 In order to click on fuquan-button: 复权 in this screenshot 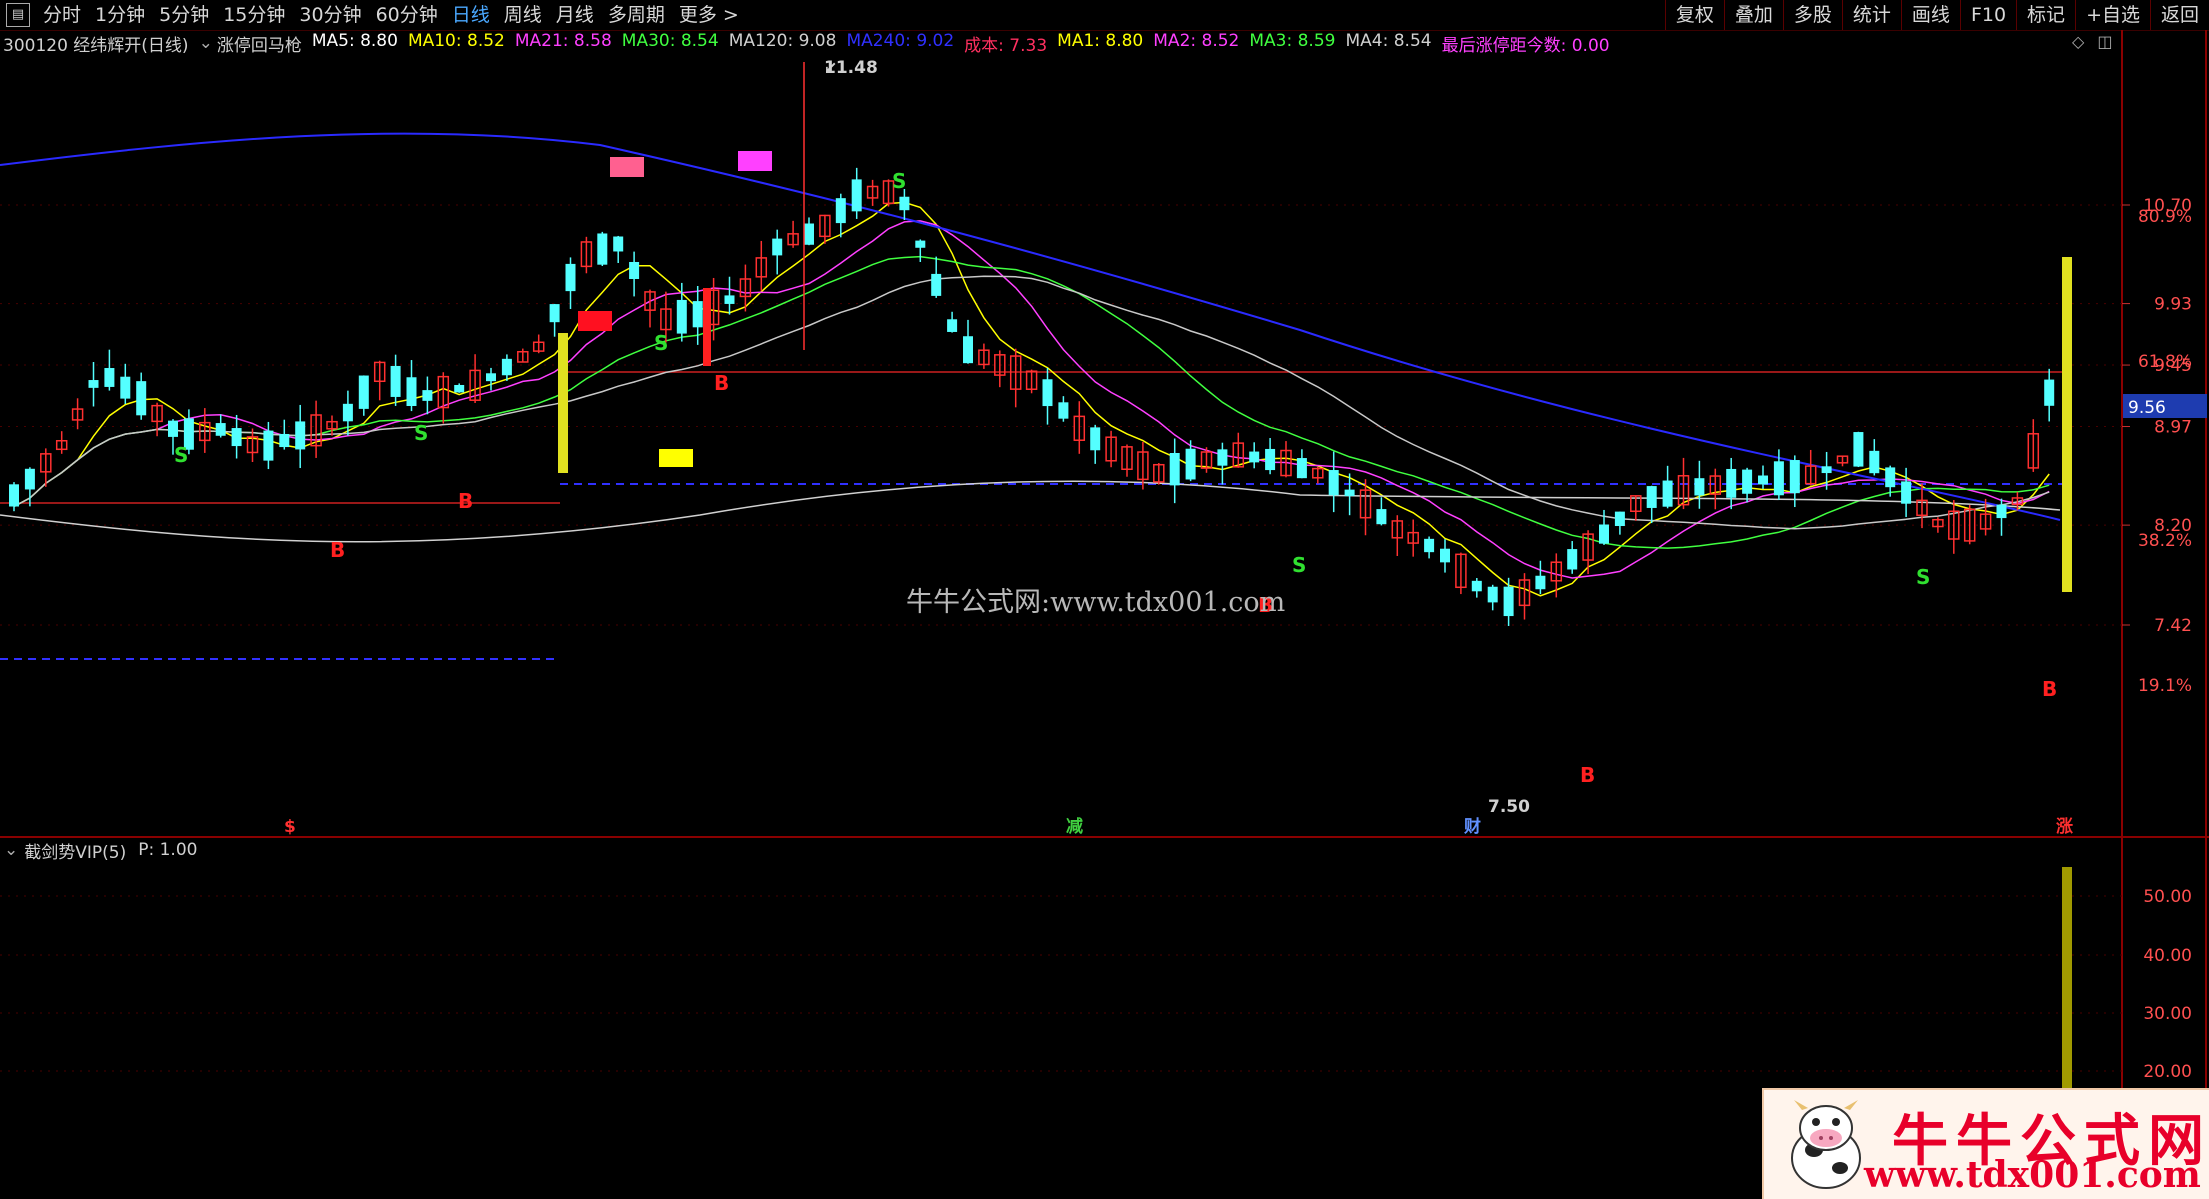, I will do `click(1694, 15)`.